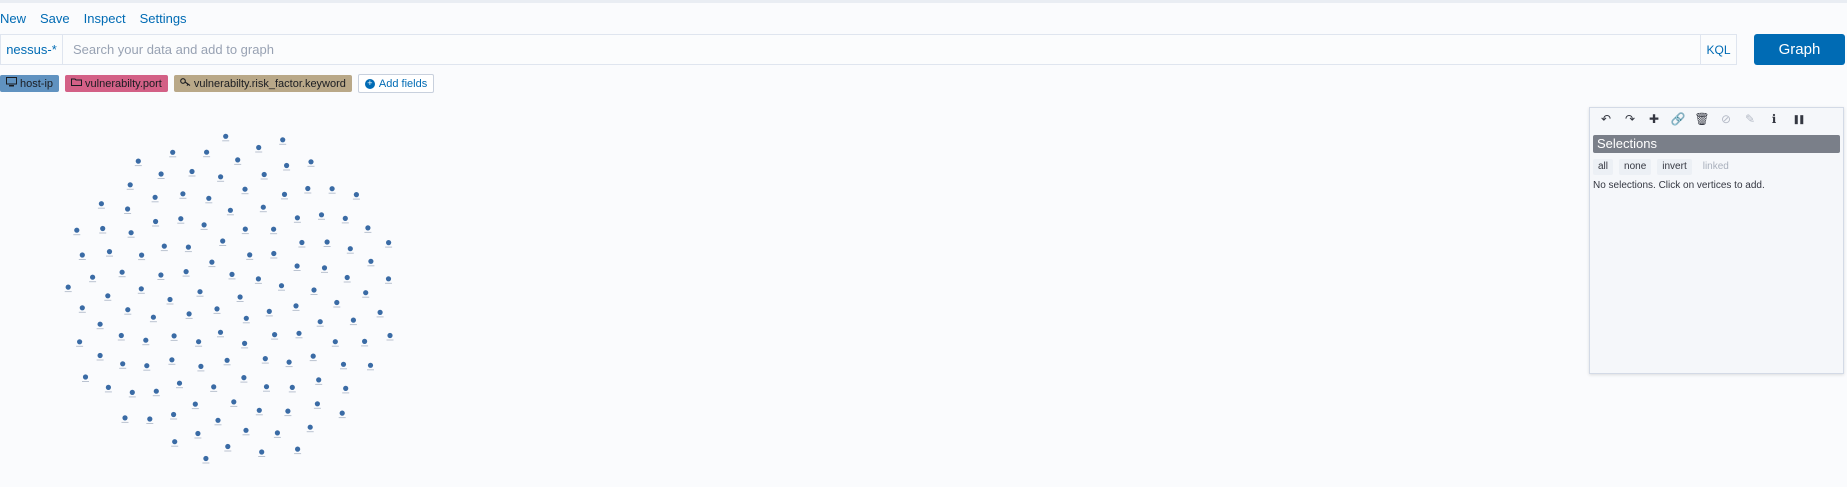 The image size is (1847, 487). What do you see at coordinates (1750, 119) in the screenshot?
I see `style-icon: ✎` at bounding box center [1750, 119].